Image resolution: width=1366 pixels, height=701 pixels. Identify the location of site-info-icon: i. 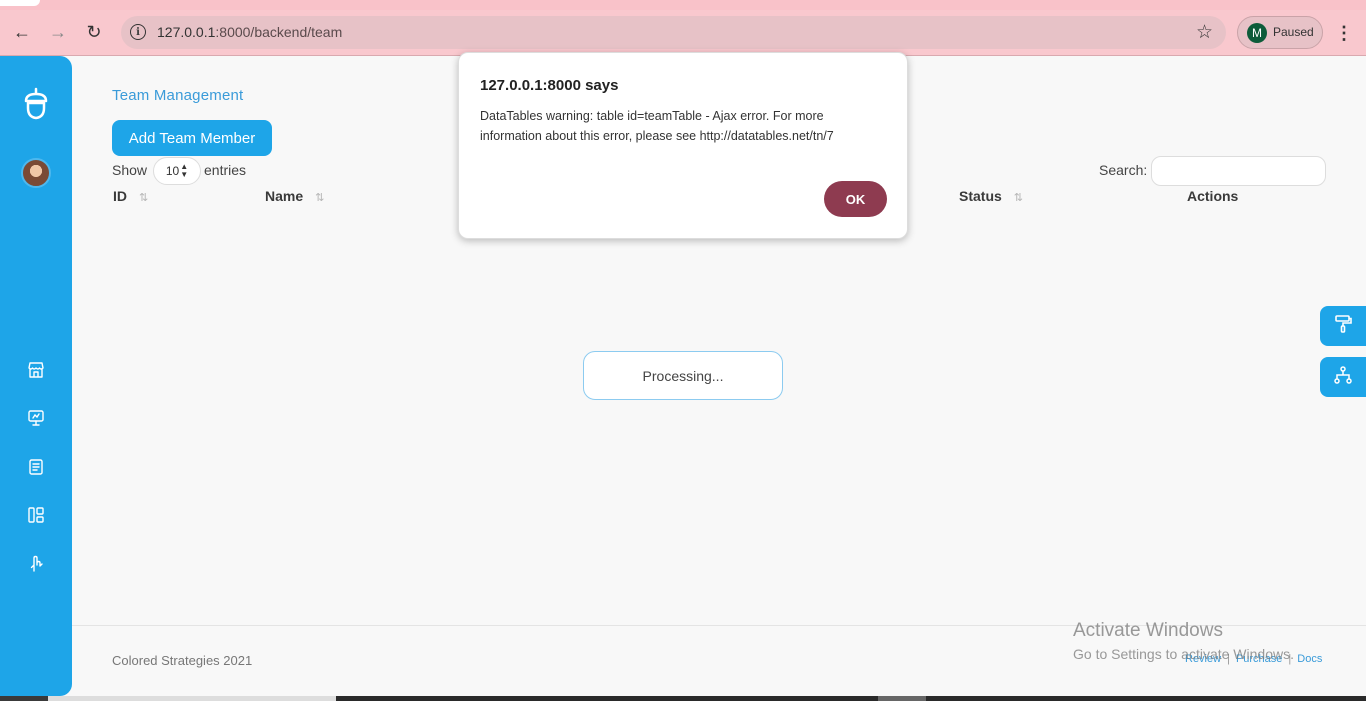
(138, 32).